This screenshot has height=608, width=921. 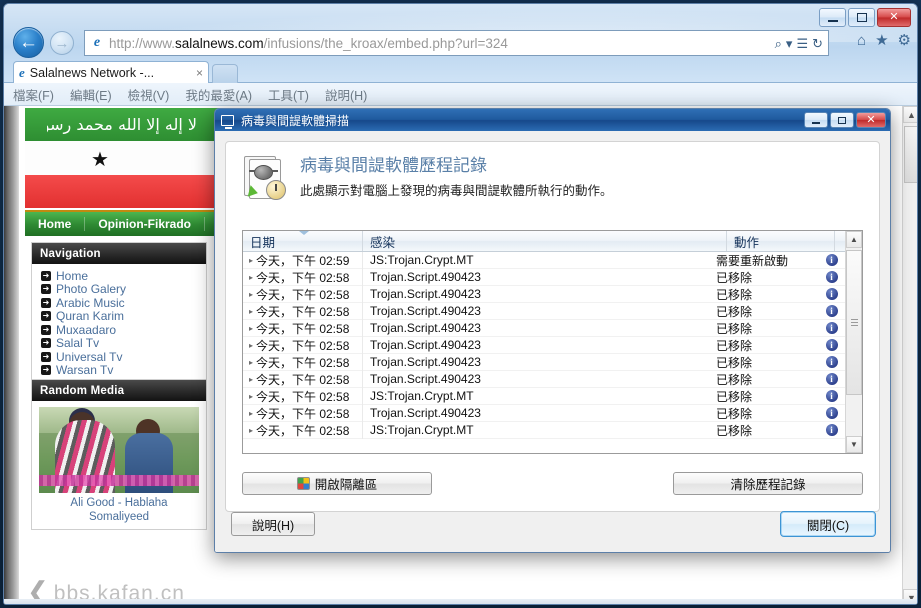 I want to click on nav-link-home: ➜ Home, so click(x=119, y=276).